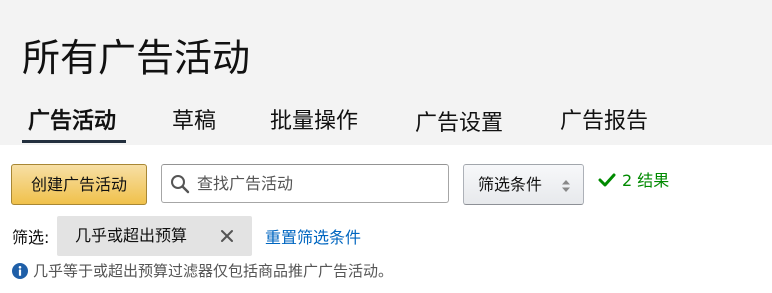 This screenshot has height=293, width=772. Describe the element at coordinates (646, 180) in the screenshot. I see `results-text: 2 结果` at that location.